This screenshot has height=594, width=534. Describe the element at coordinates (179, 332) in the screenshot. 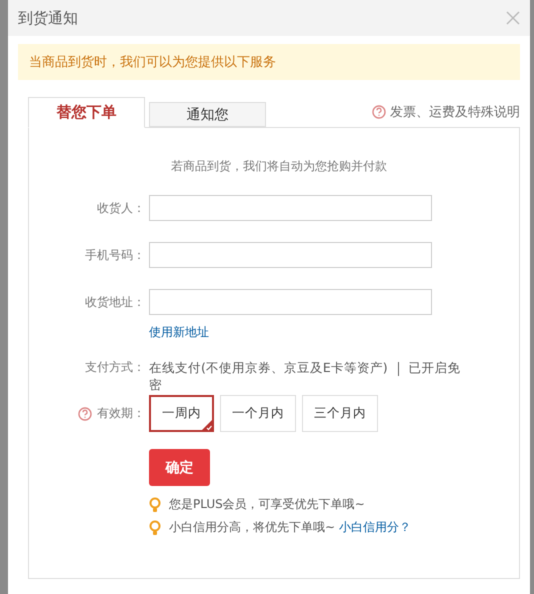

I see `new-address-link: 使用新地址` at that location.